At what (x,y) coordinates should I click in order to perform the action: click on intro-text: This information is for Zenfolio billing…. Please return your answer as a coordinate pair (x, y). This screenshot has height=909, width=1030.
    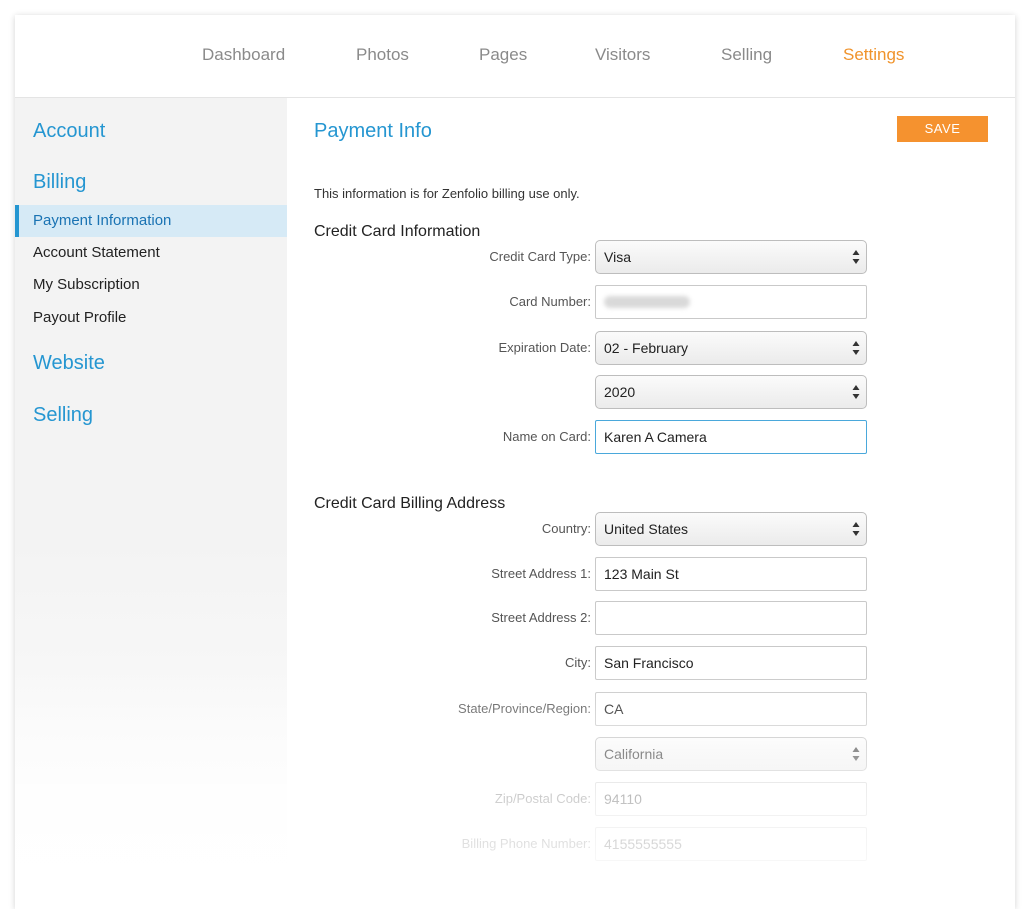
    Looking at the image, I should click on (447, 193).